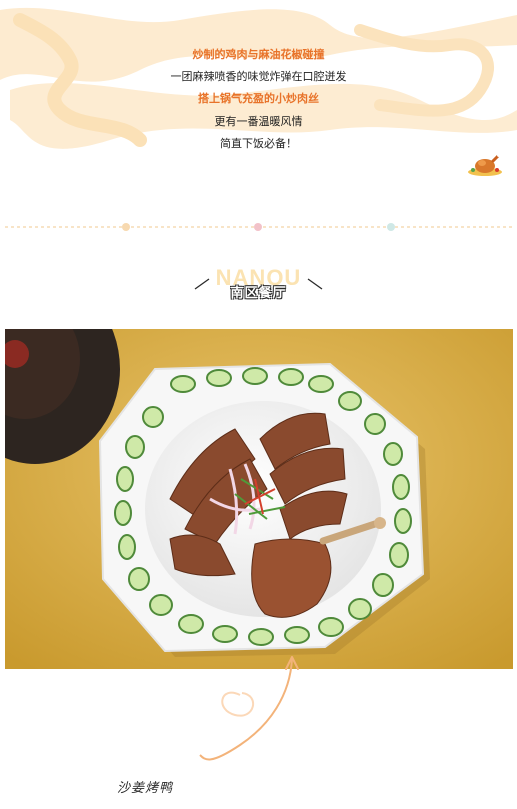 This screenshot has height=809, width=517. What do you see at coordinates (258, 54) in the screenshot?
I see `intro-line-1: 炒制的鸡肉与麻油花椒碰撞` at bounding box center [258, 54].